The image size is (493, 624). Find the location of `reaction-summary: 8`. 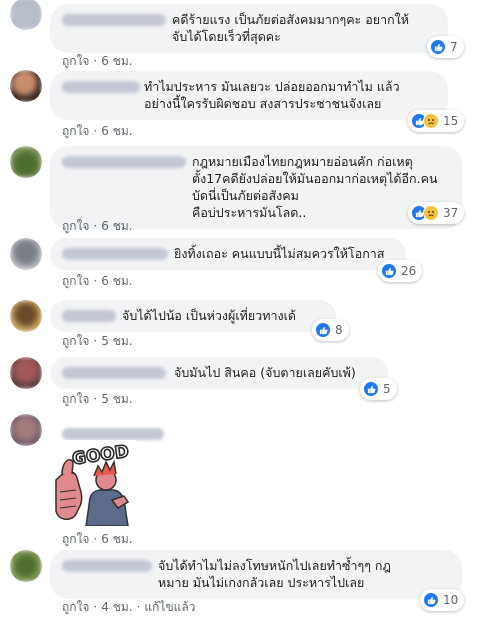

reaction-summary: 8 is located at coordinates (330, 330).